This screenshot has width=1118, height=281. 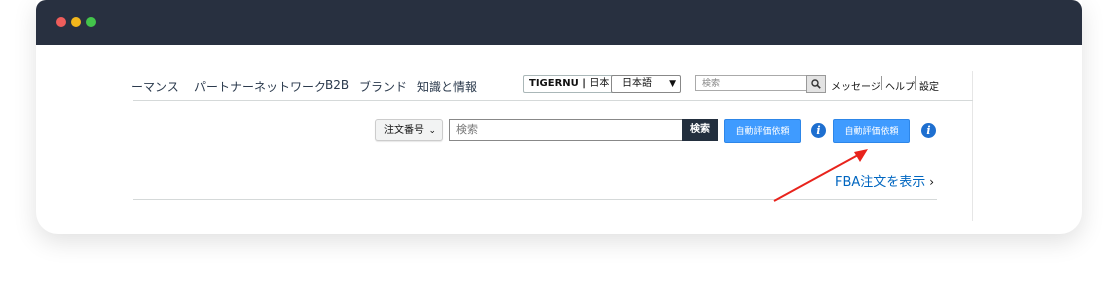 What do you see at coordinates (76, 22) in the screenshot?
I see `minimize-window-dot` at bounding box center [76, 22].